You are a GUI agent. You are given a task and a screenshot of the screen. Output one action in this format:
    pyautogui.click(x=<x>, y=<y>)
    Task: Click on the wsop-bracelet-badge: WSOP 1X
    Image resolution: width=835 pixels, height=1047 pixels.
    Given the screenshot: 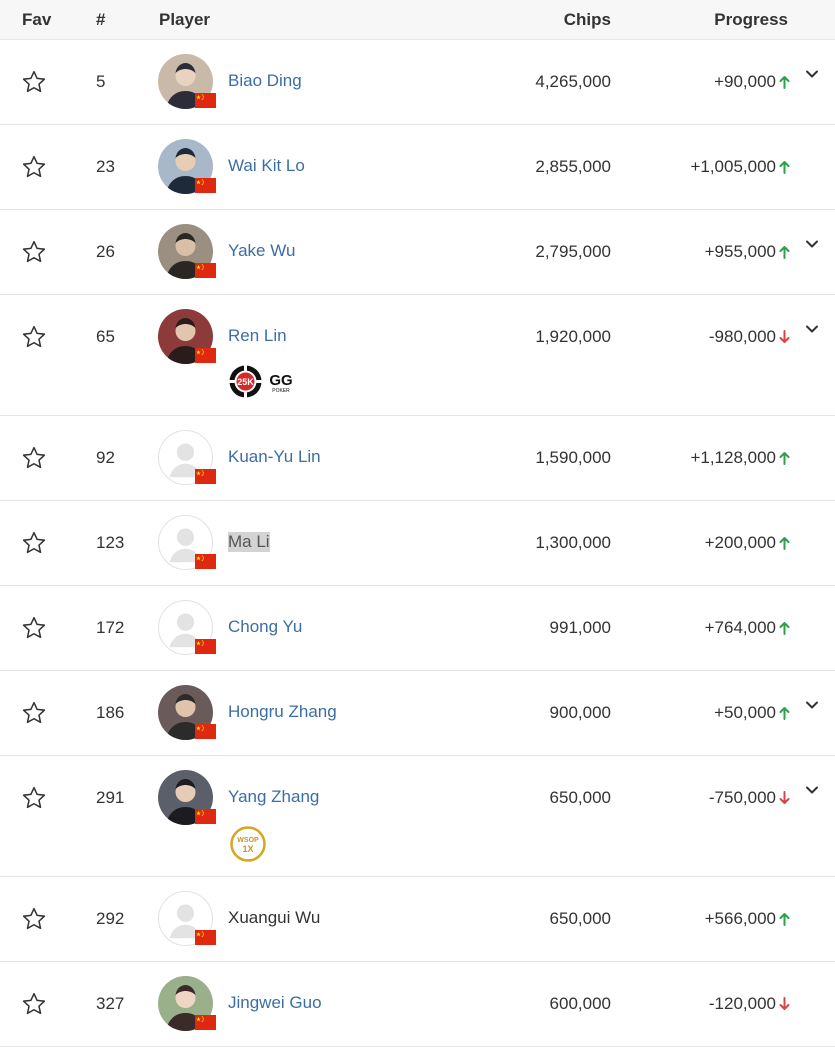 What is the action you would take?
    pyautogui.click(x=248, y=844)
    